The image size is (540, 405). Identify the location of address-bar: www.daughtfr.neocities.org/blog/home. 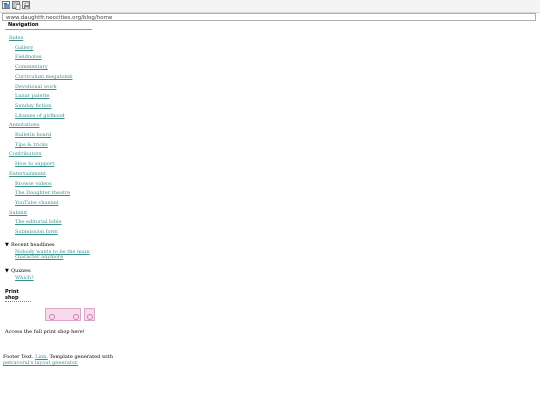
(269, 17).